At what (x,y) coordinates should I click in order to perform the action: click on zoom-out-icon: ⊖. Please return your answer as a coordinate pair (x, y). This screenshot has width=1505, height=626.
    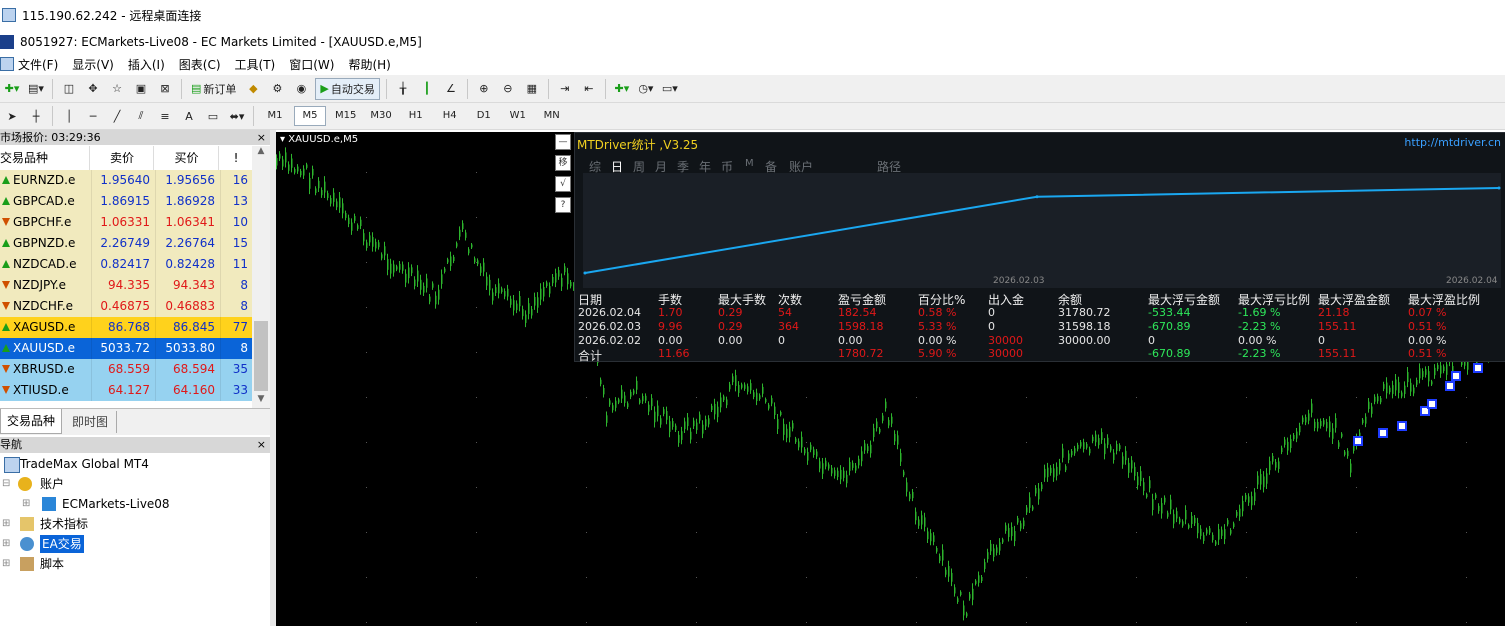
    Looking at the image, I should click on (508, 89).